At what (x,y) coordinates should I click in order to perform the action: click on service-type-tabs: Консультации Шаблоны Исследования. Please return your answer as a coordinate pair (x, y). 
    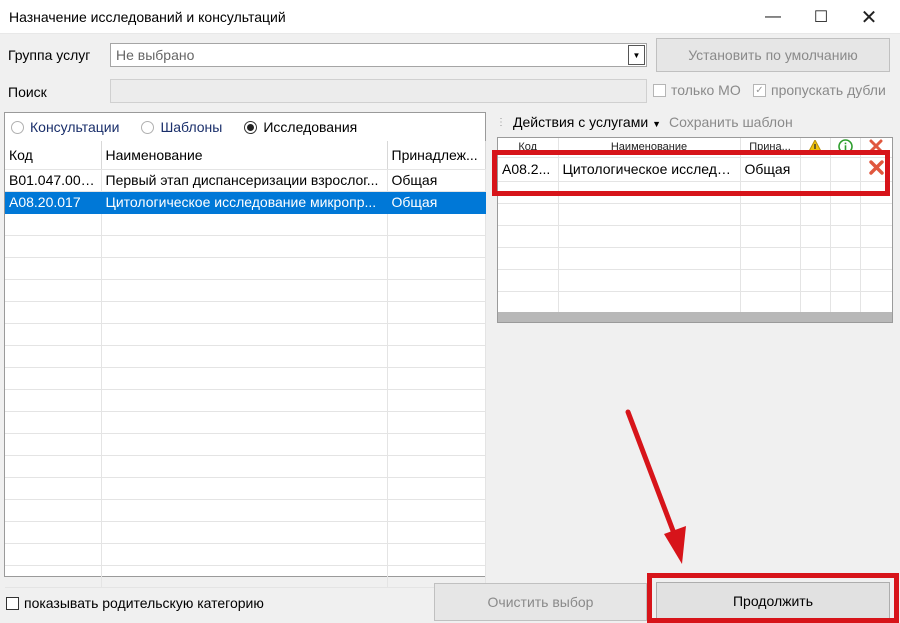
    Looking at the image, I should click on (184, 127).